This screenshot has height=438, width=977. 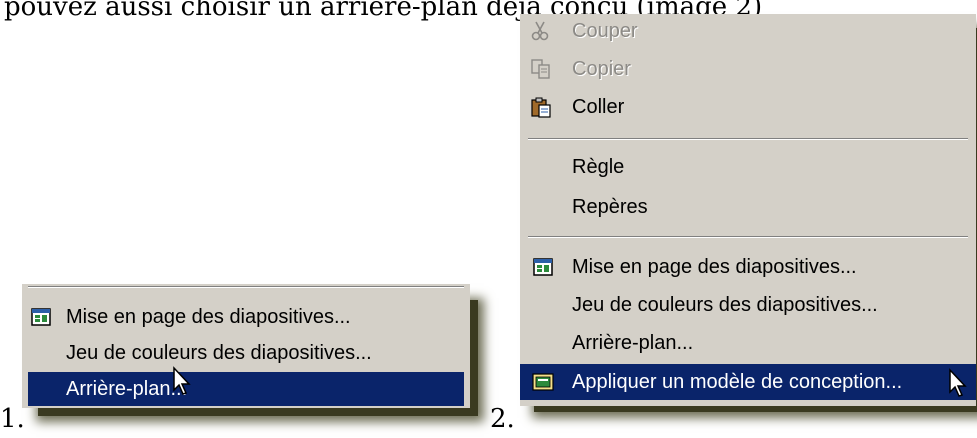 What do you see at coordinates (12, 419) in the screenshot?
I see `caption-1: 1.` at bounding box center [12, 419].